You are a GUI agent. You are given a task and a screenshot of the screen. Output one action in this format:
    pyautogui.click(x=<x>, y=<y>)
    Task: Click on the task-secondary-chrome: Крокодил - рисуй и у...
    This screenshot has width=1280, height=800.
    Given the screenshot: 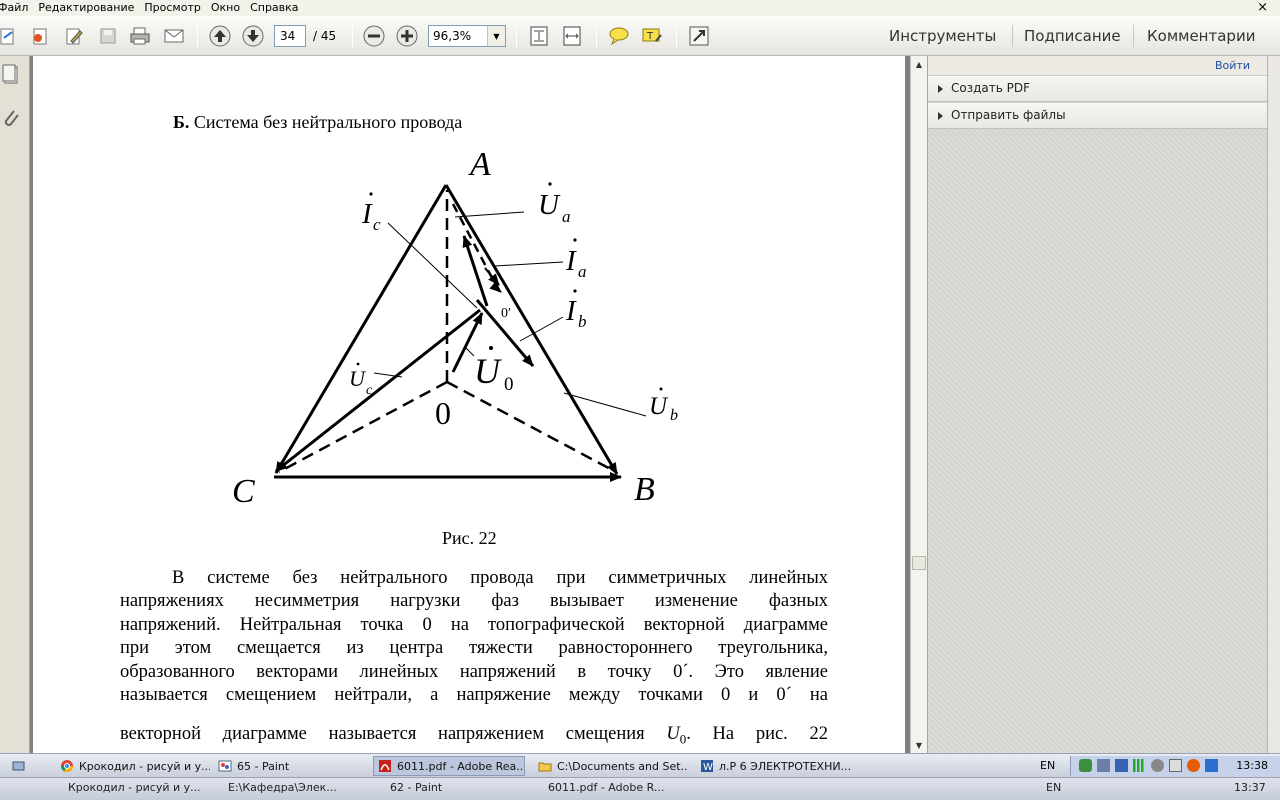 What is the action you would take?
    pyautogui.click(x=134, y=787)
    